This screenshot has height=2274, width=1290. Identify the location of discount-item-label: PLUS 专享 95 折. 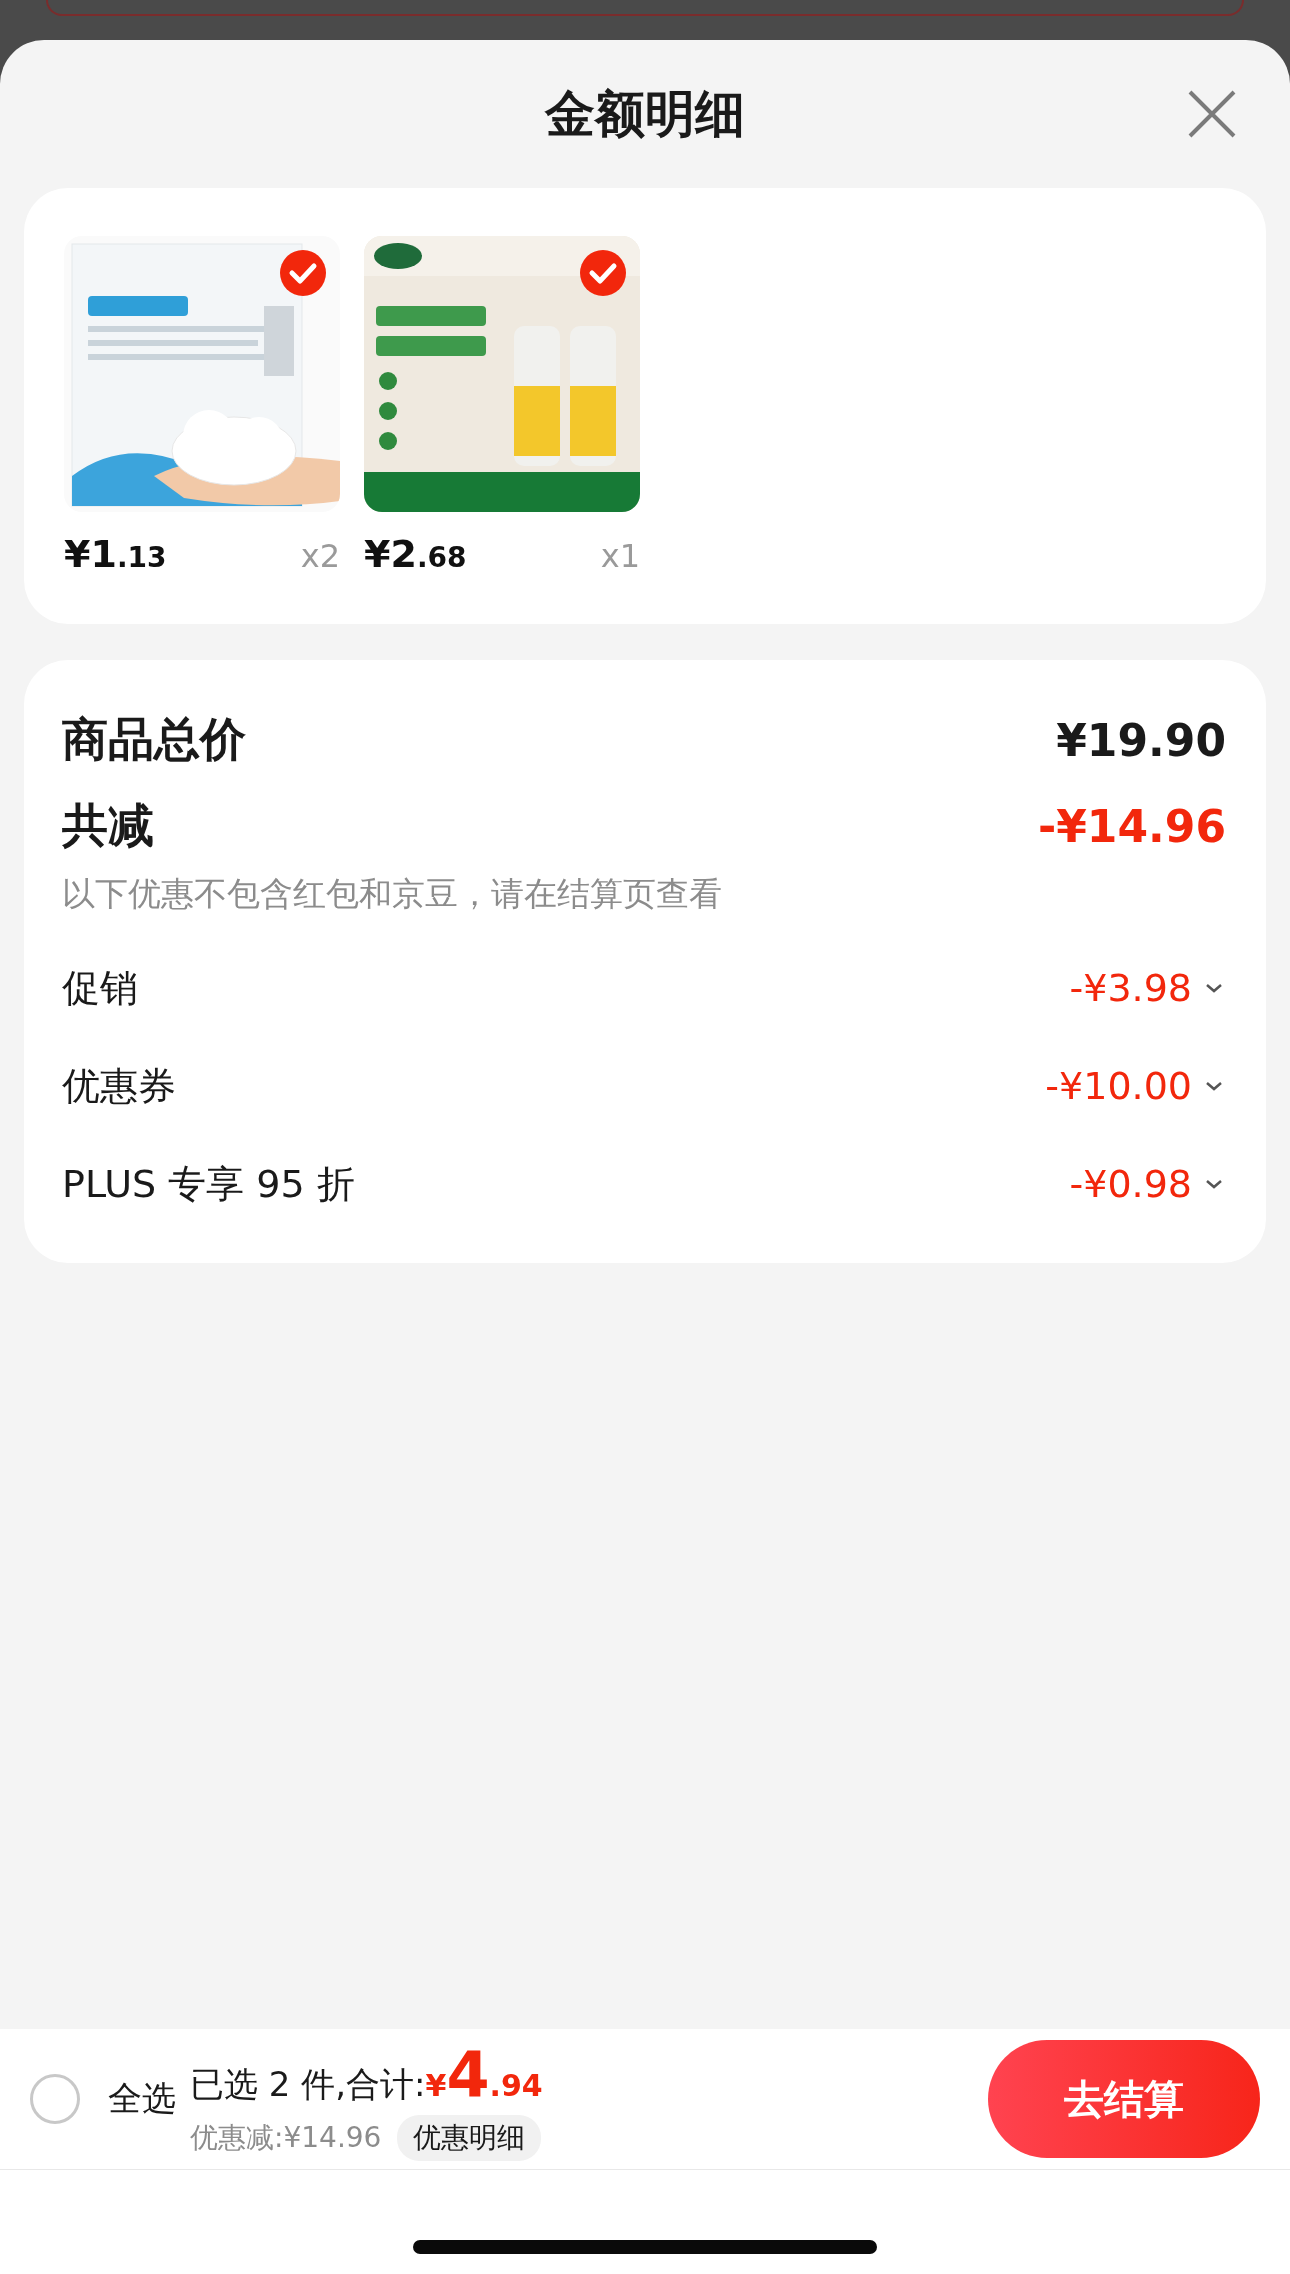
(208, 1184).